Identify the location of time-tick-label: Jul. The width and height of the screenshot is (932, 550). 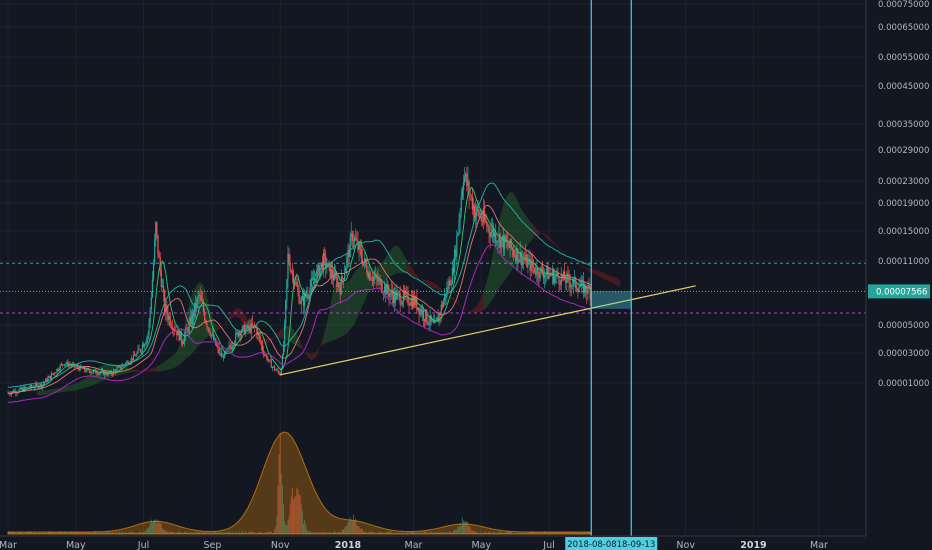
(143, 545).